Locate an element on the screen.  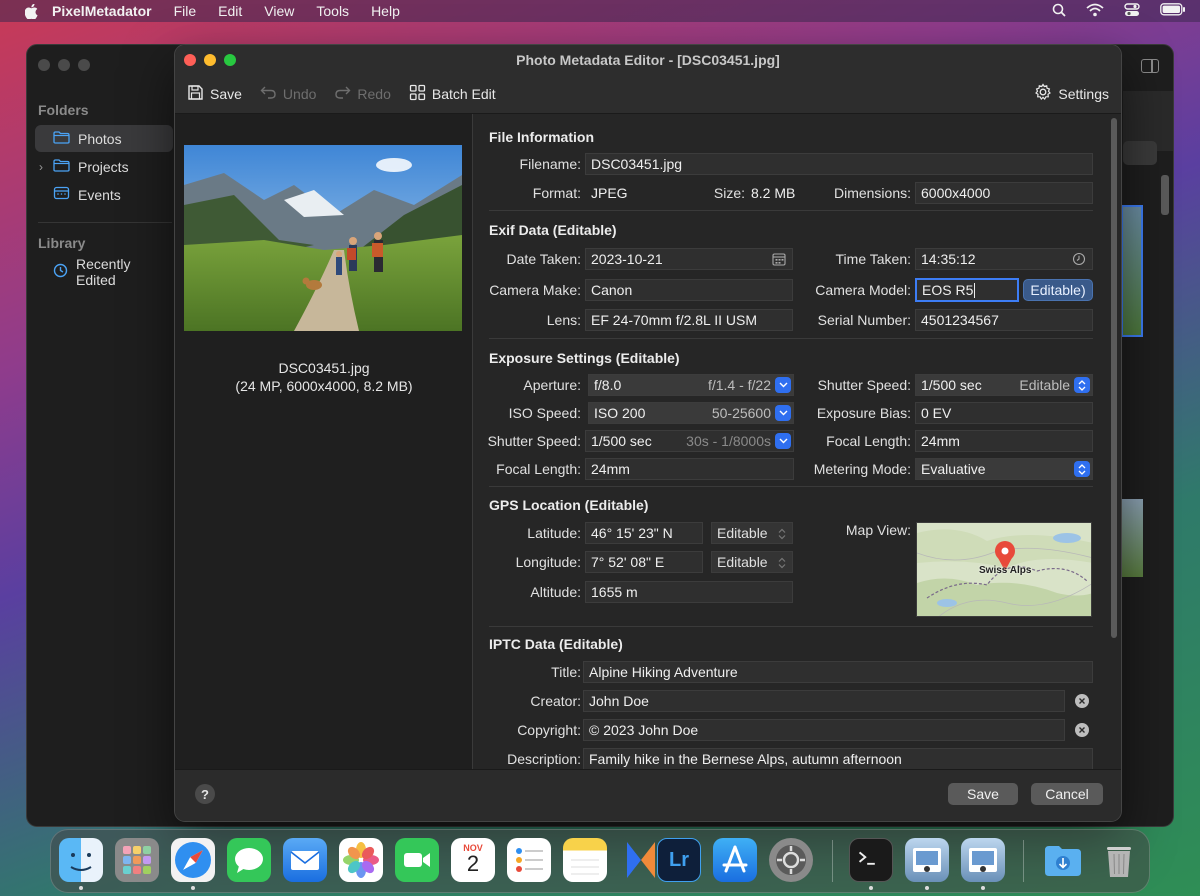
latitude-field: 46° 15' 23" N is located at coordinates (644, 533).